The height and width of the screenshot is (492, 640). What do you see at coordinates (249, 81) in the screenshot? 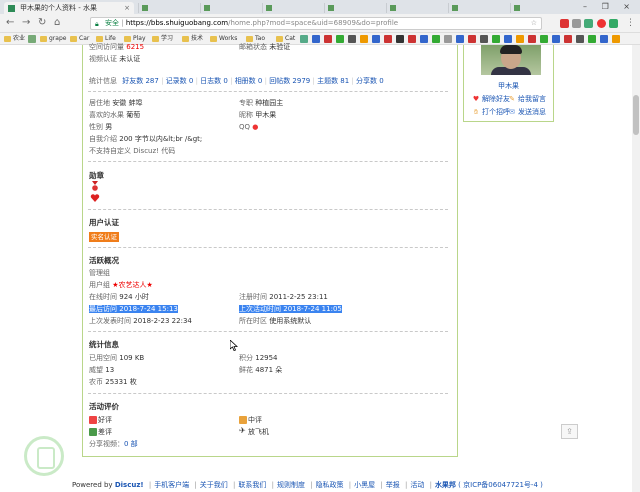
I see `stat-albums-link: 相册数 0` at bounding box center [249, 81].